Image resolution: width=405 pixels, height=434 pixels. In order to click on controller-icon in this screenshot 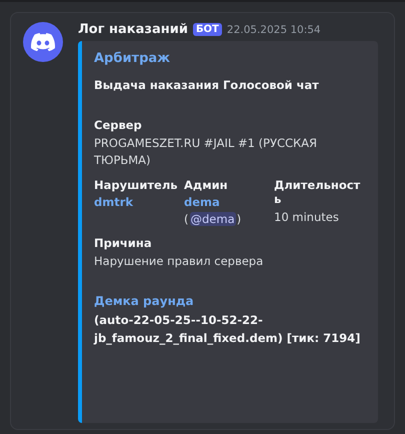, I will do `click(43, 42)`.